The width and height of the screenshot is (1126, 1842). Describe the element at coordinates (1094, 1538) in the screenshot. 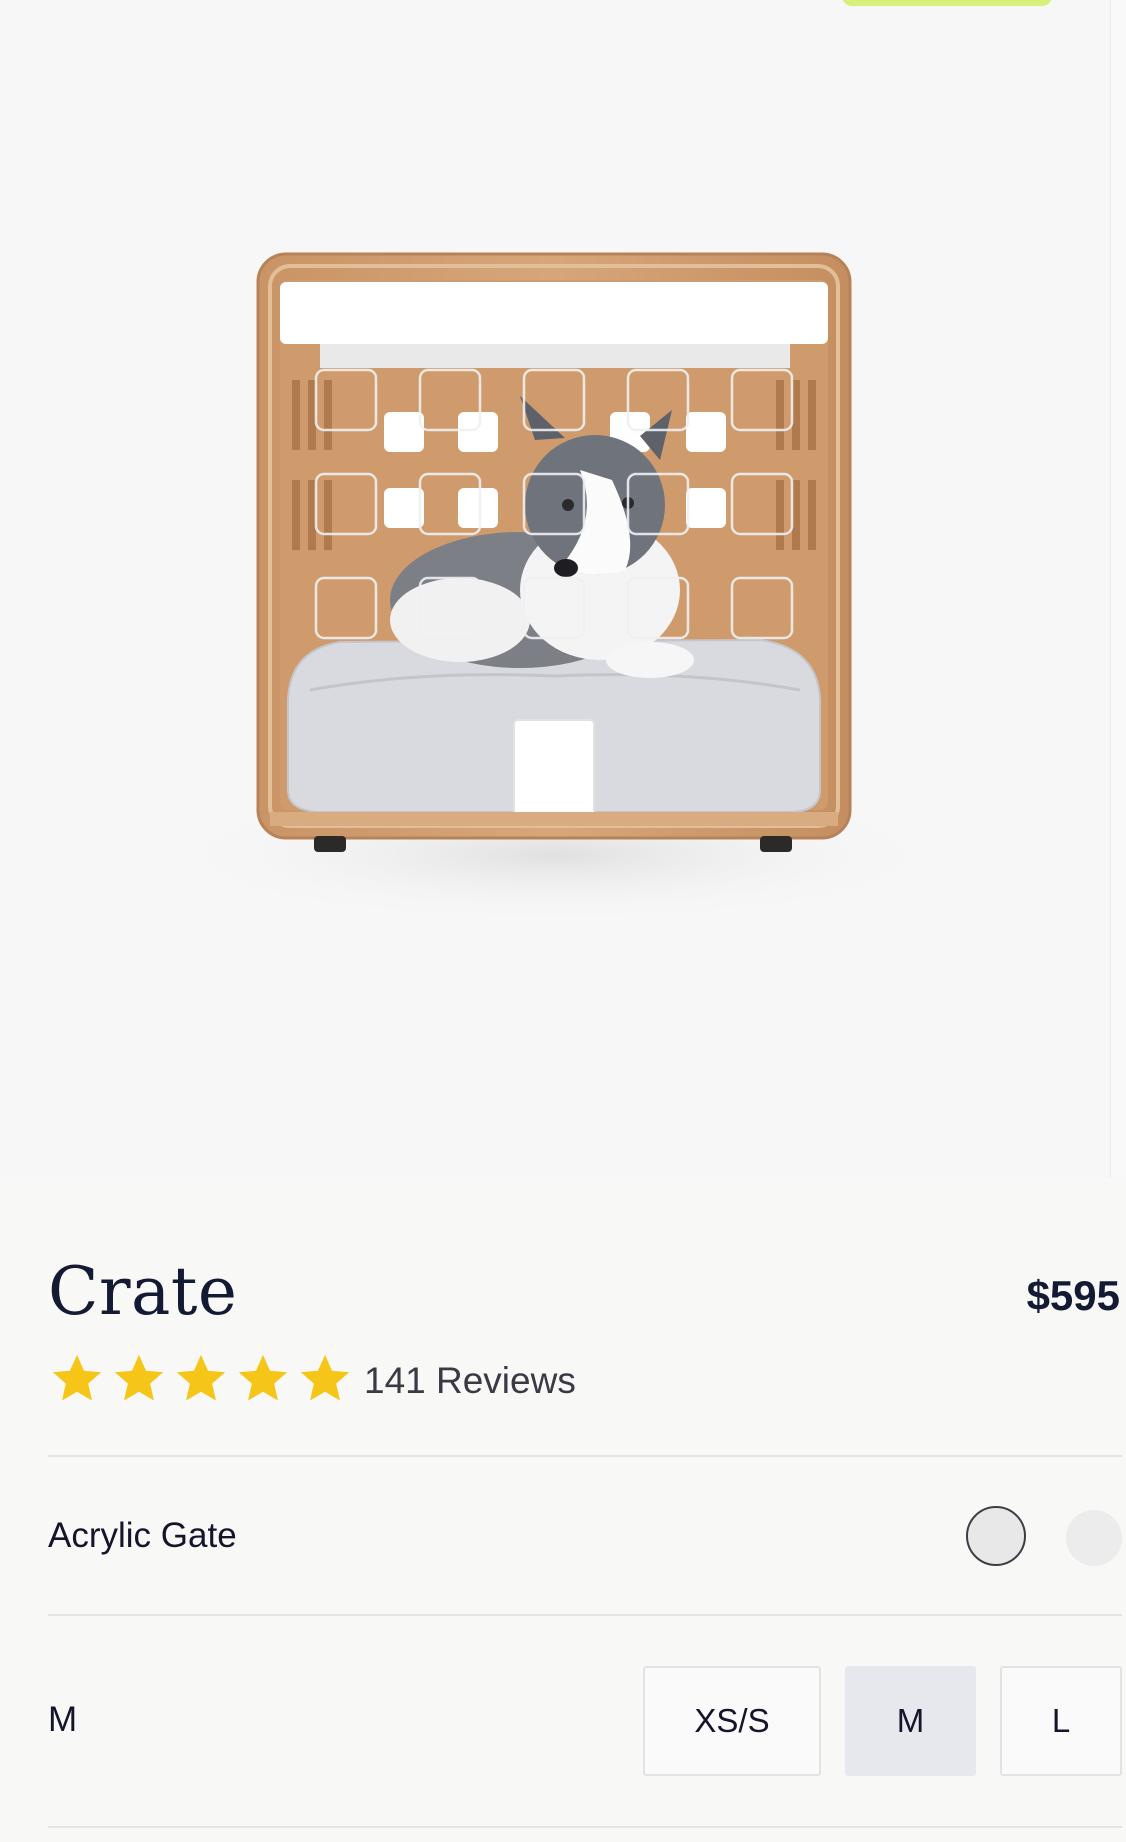

I see `swatch-next-option` at that location.